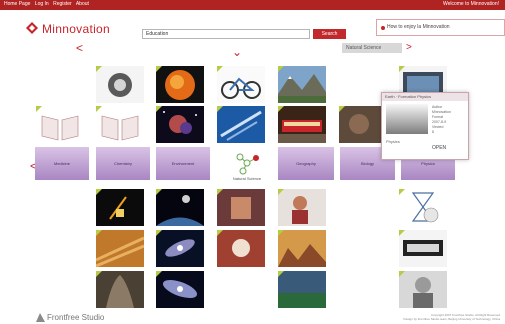  I want to click on frontfree-logo-icon, so click(40, 317).